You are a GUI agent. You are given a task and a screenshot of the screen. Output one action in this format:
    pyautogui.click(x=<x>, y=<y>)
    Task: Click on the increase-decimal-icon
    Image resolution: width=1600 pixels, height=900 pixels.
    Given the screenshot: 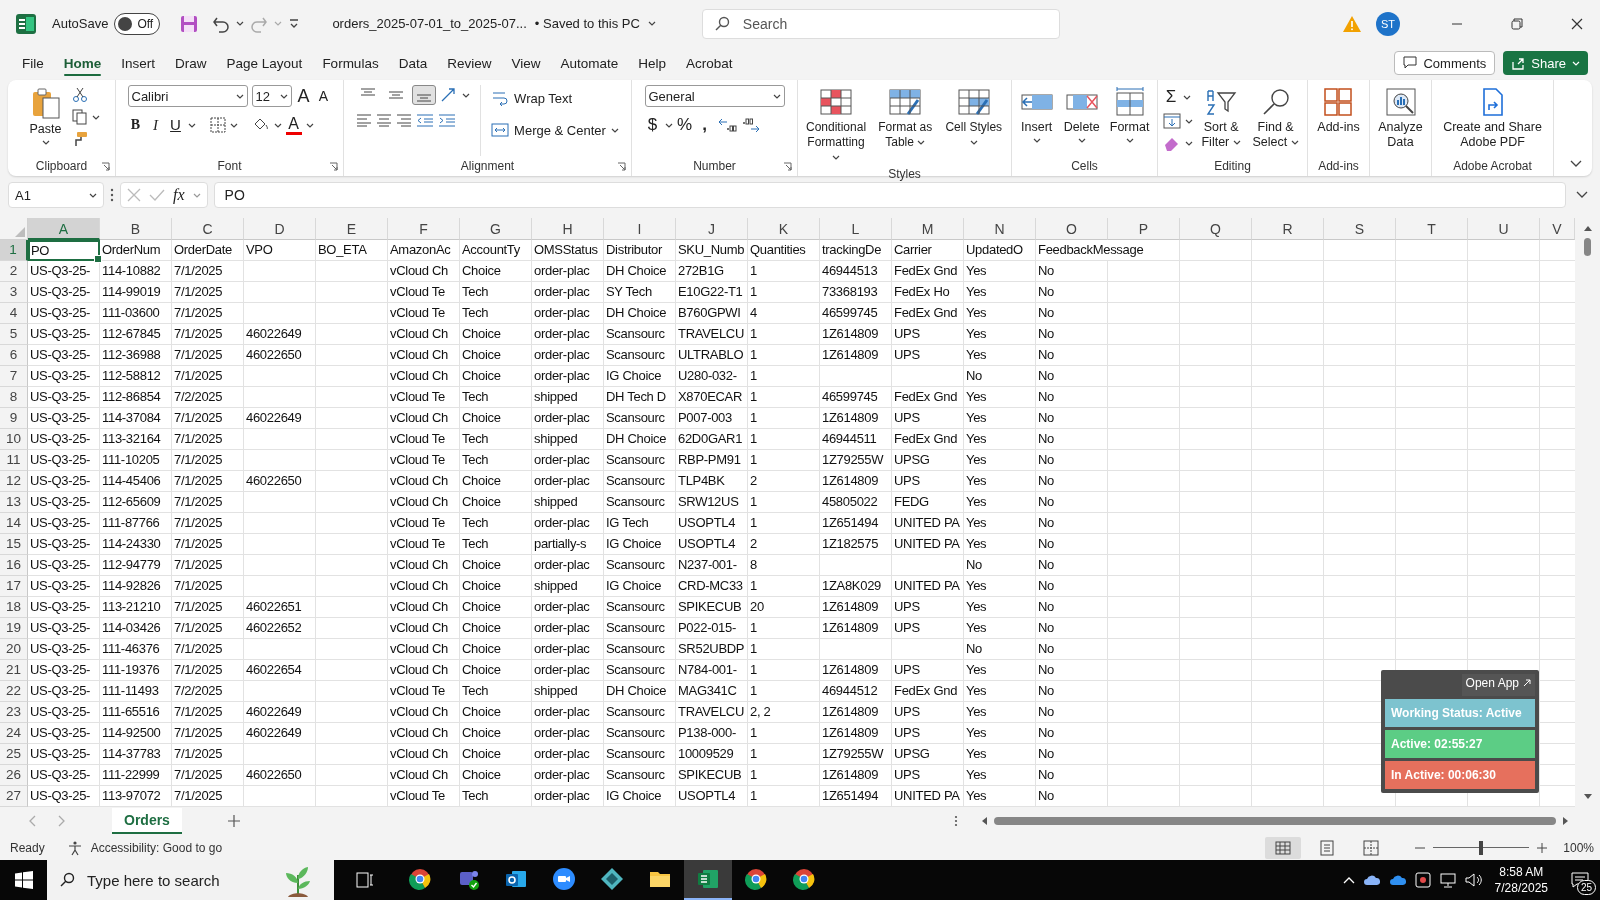 What is the action you would take?
    pyautogui.click(x=726, y=125)
    